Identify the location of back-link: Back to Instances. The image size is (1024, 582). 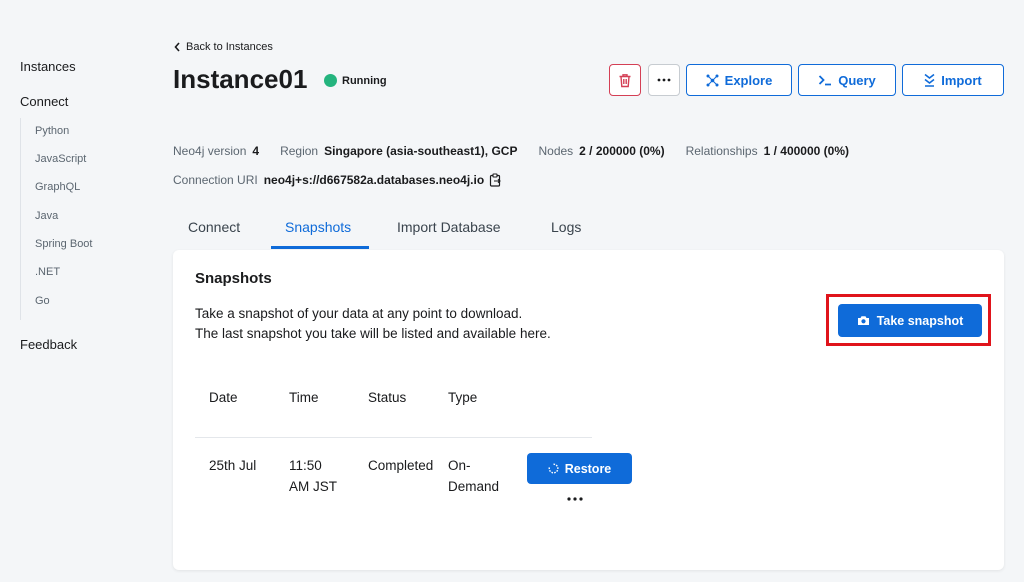
(223, 47).